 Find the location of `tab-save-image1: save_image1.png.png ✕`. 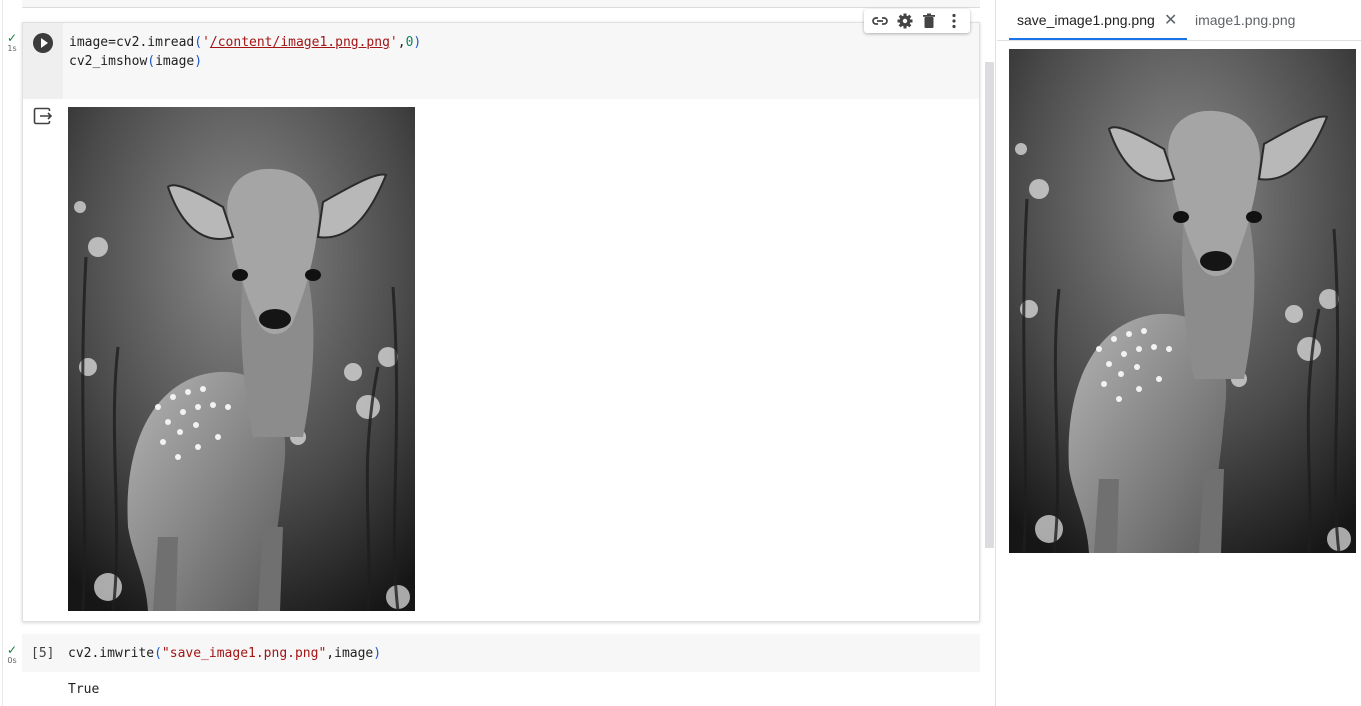

tab-save-image1: save_image1.png.png ✕ is located at coordinates (1098, 20).